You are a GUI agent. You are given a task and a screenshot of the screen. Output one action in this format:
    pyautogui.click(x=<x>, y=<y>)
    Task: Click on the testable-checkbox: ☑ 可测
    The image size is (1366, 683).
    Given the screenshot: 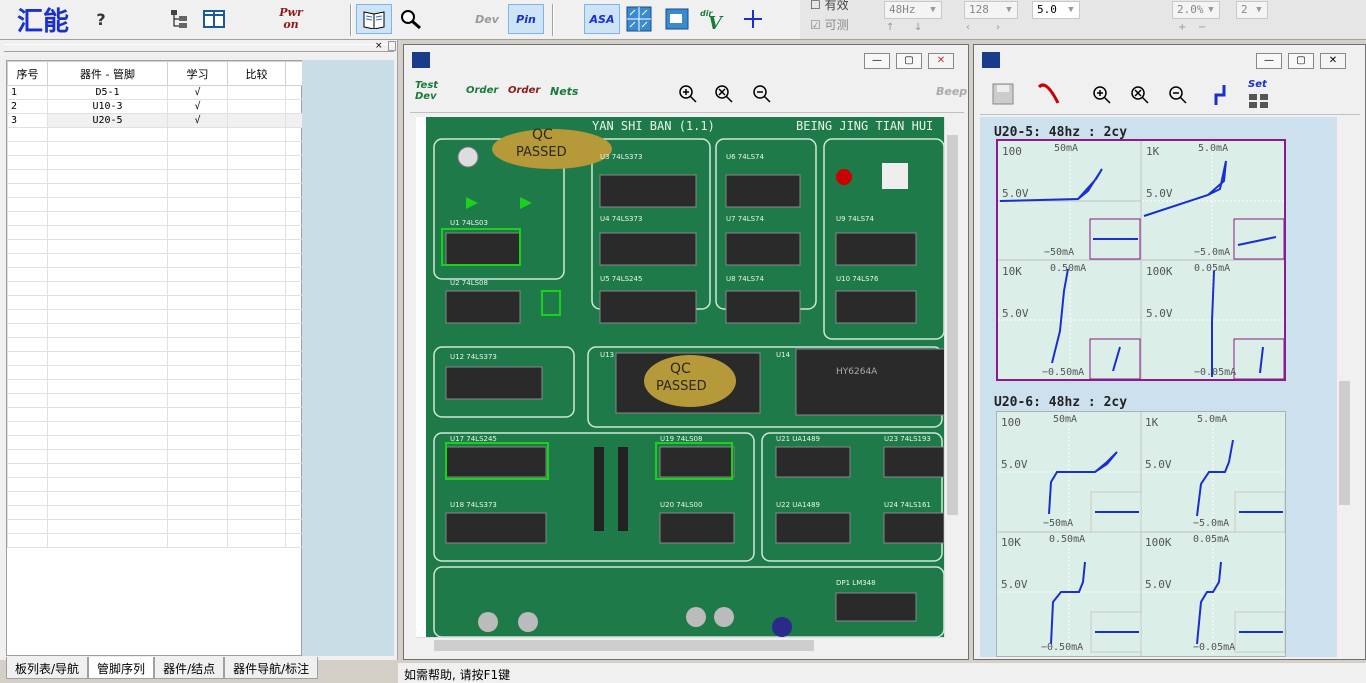 What is the action you would take?
    pyautogui.click(x=829, y=24)
    